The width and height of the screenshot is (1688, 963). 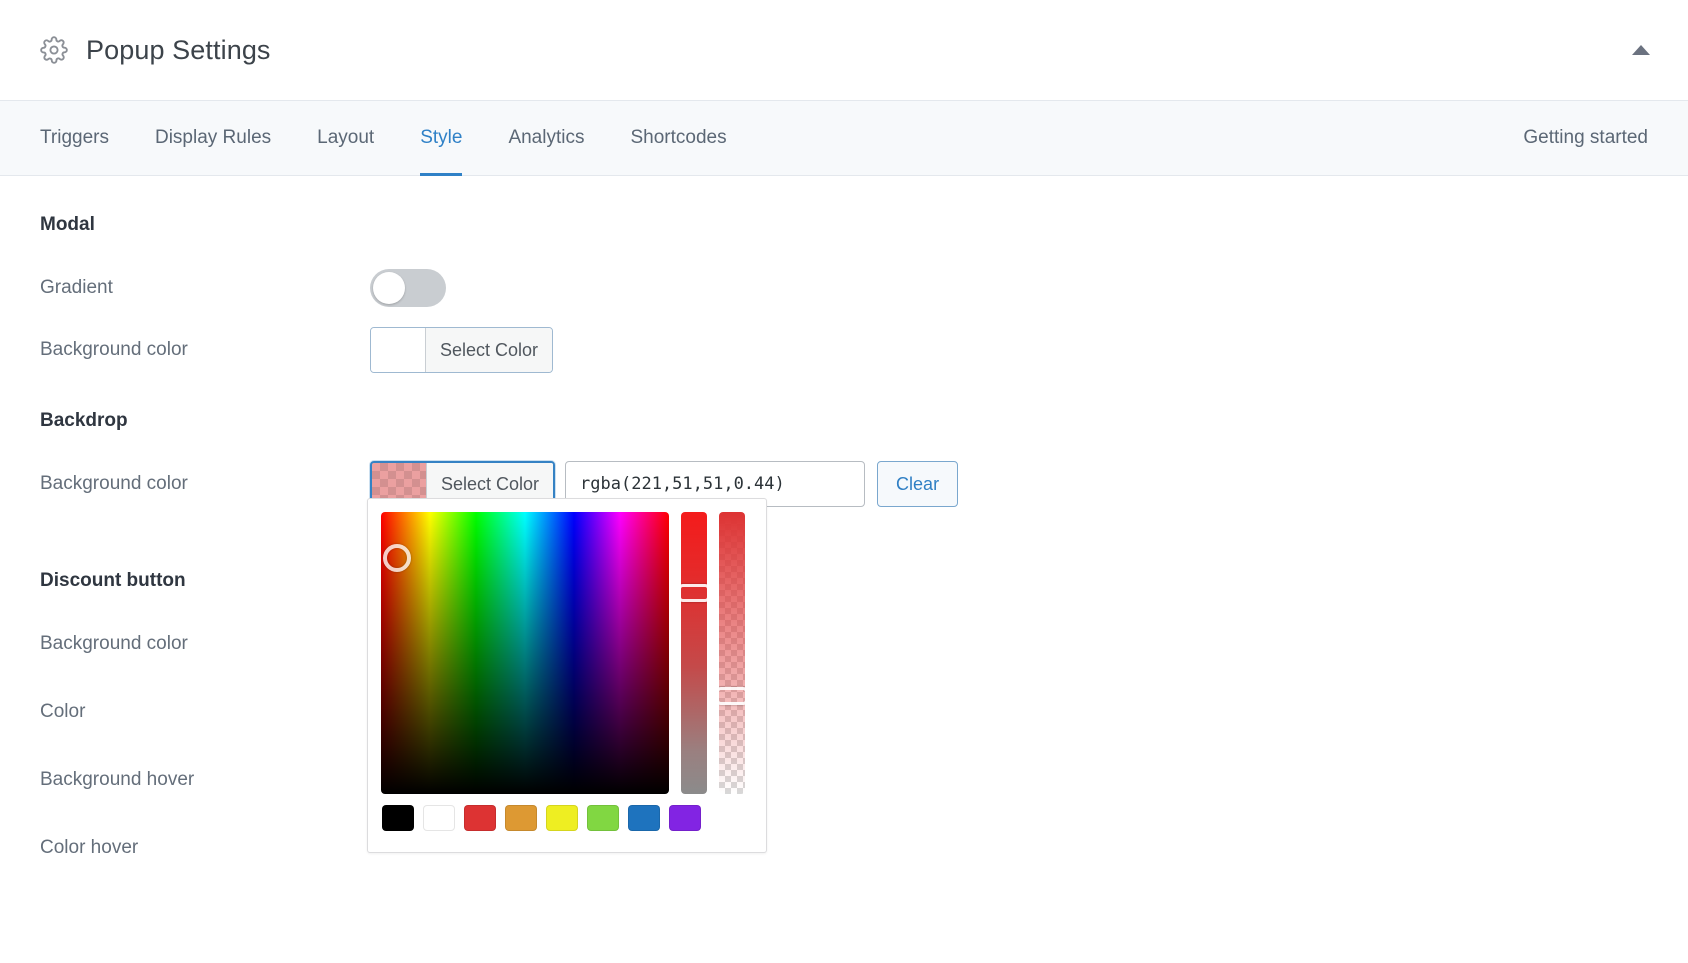 What do you see at coordinates (644, 818) in the screenshot?
I see `palette-swatch-blue` at bounding box center [644, 818].